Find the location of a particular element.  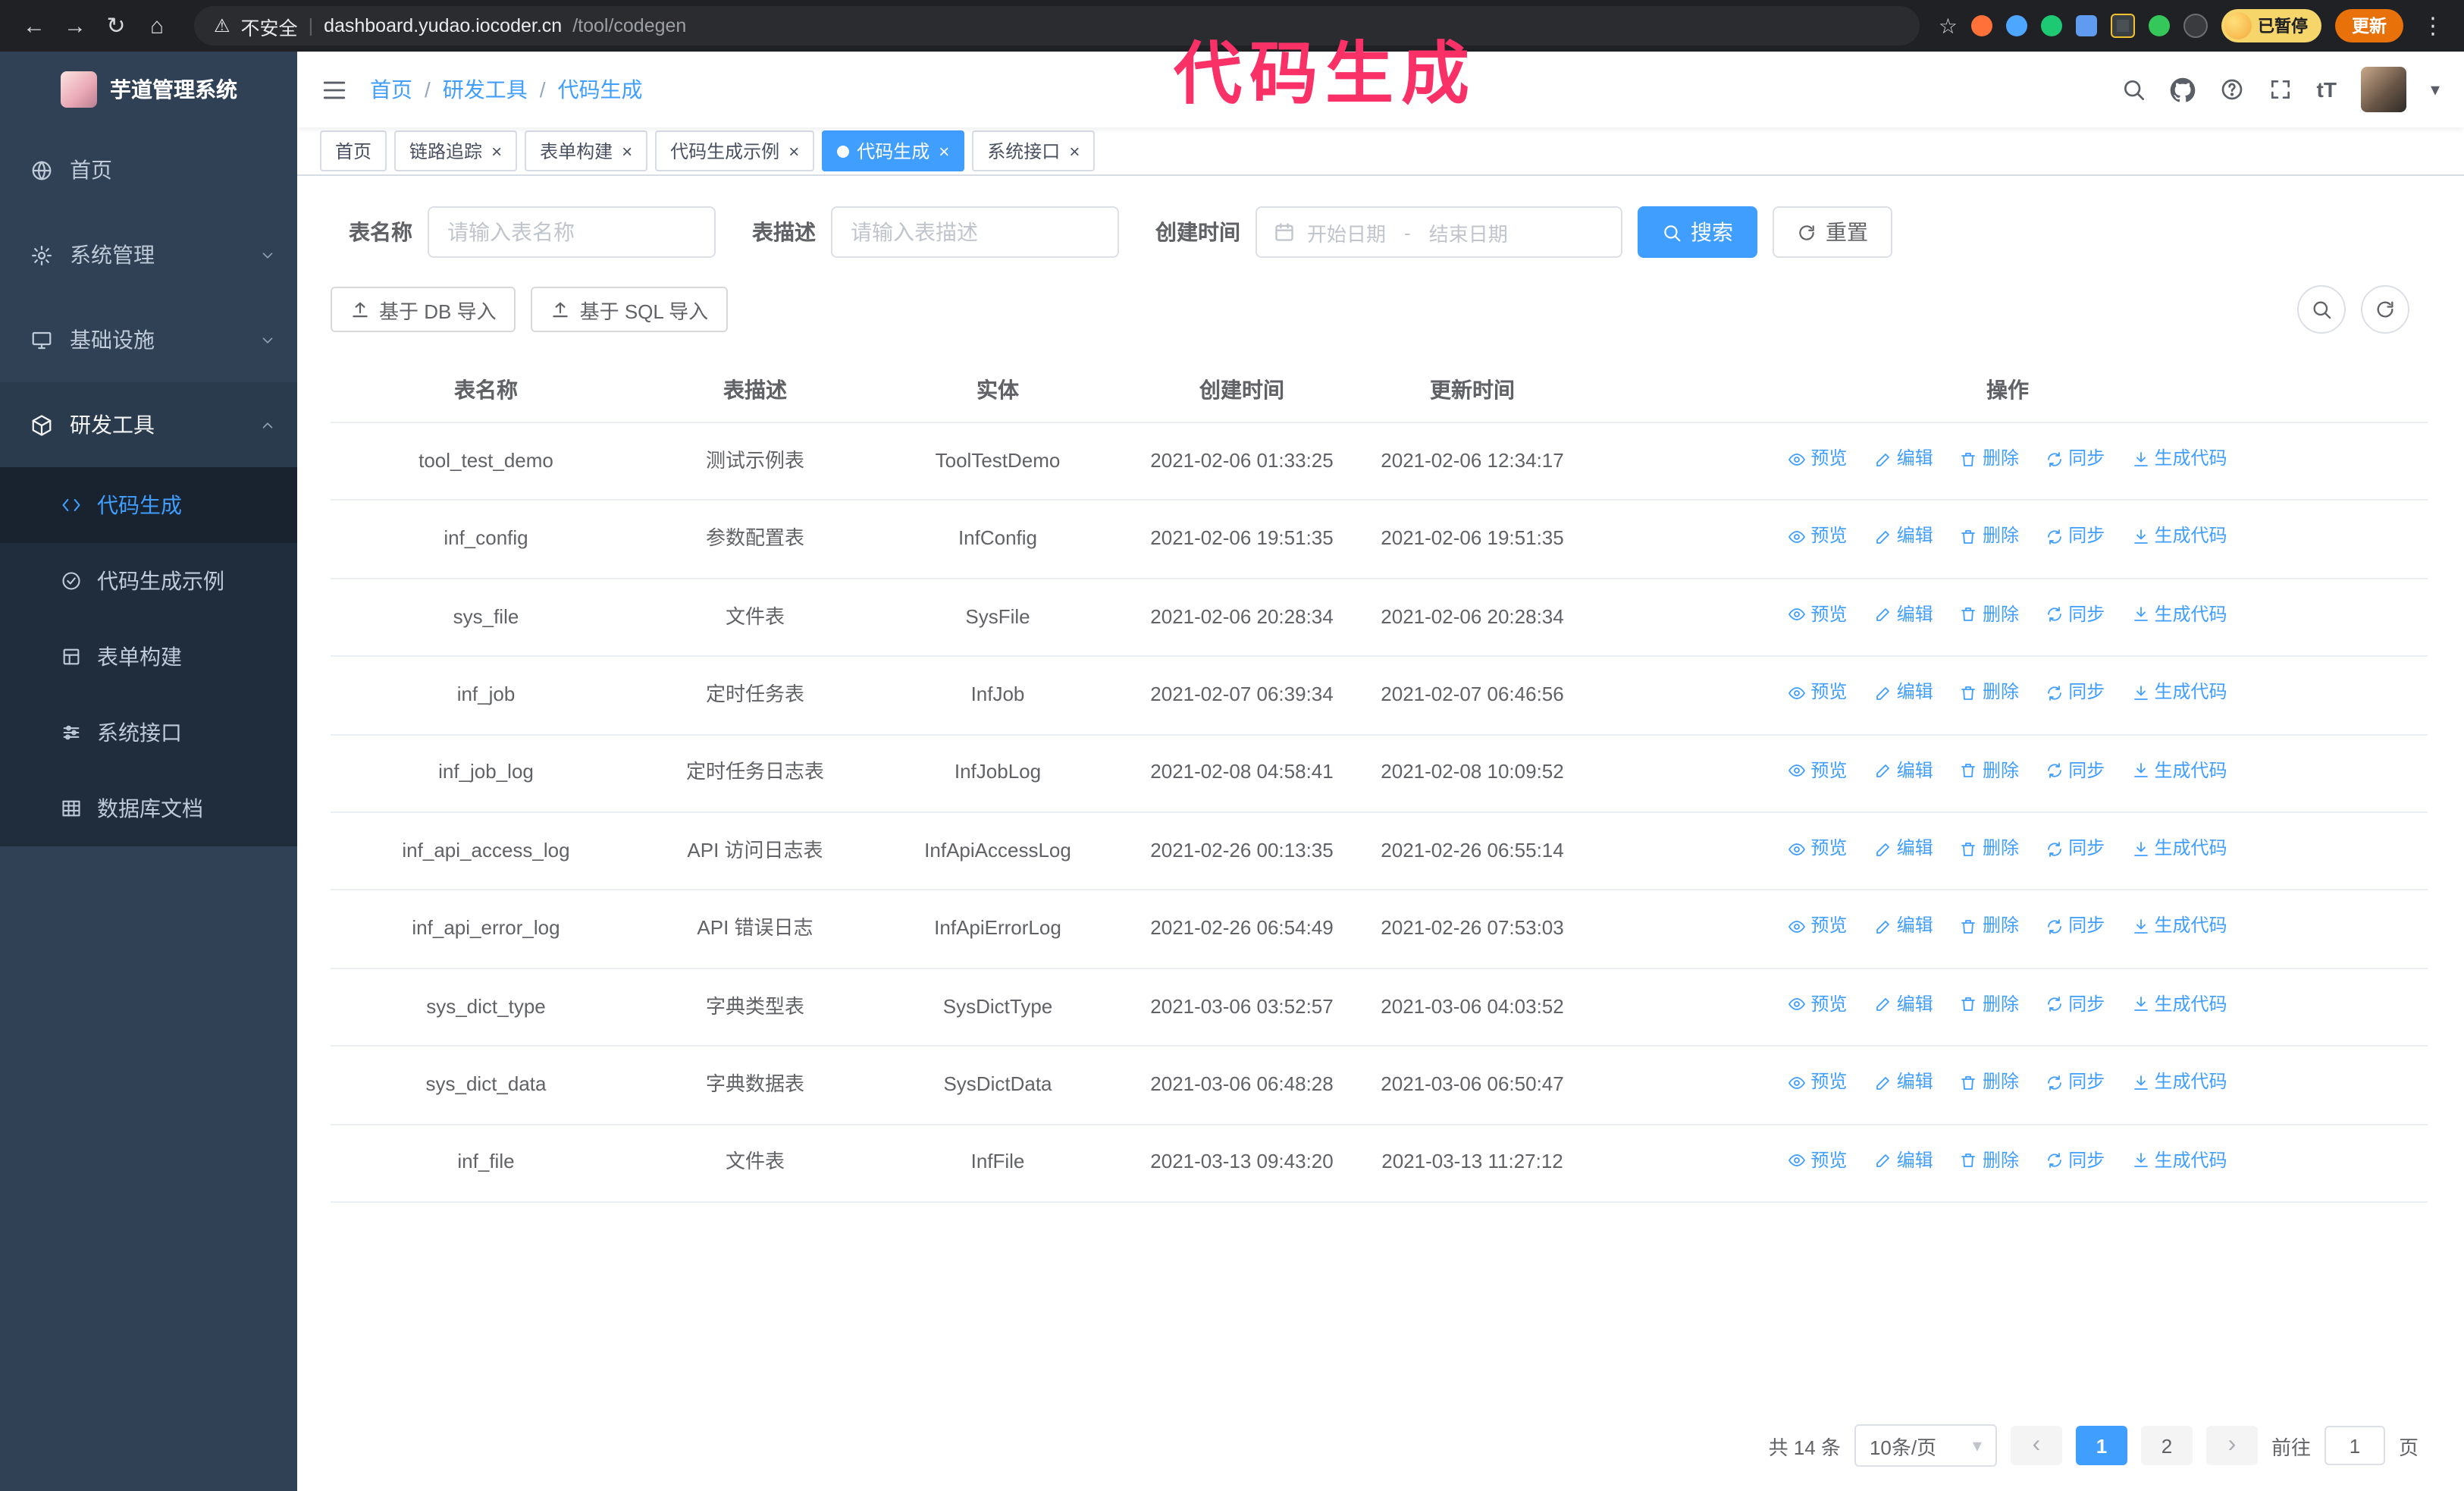

reload-icon: ↻ is located at coordinates (116, 26).